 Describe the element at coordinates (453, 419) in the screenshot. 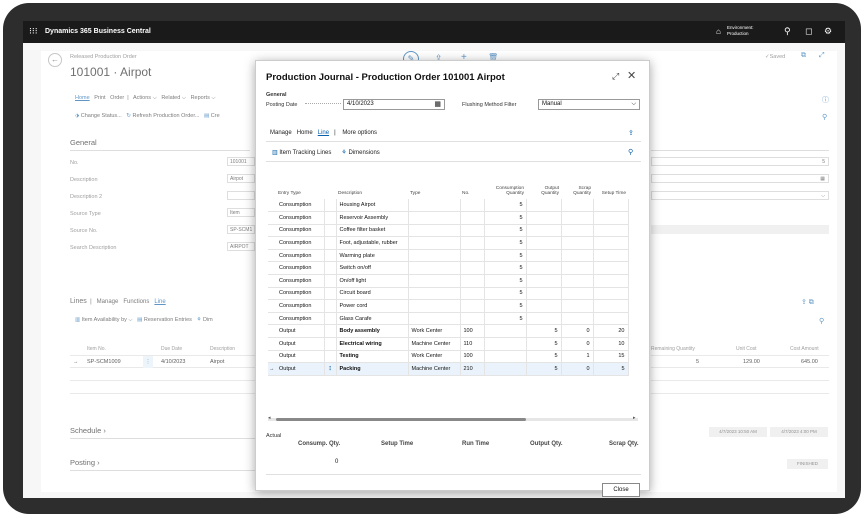

I see `horizontal-scrollbar` at that location.